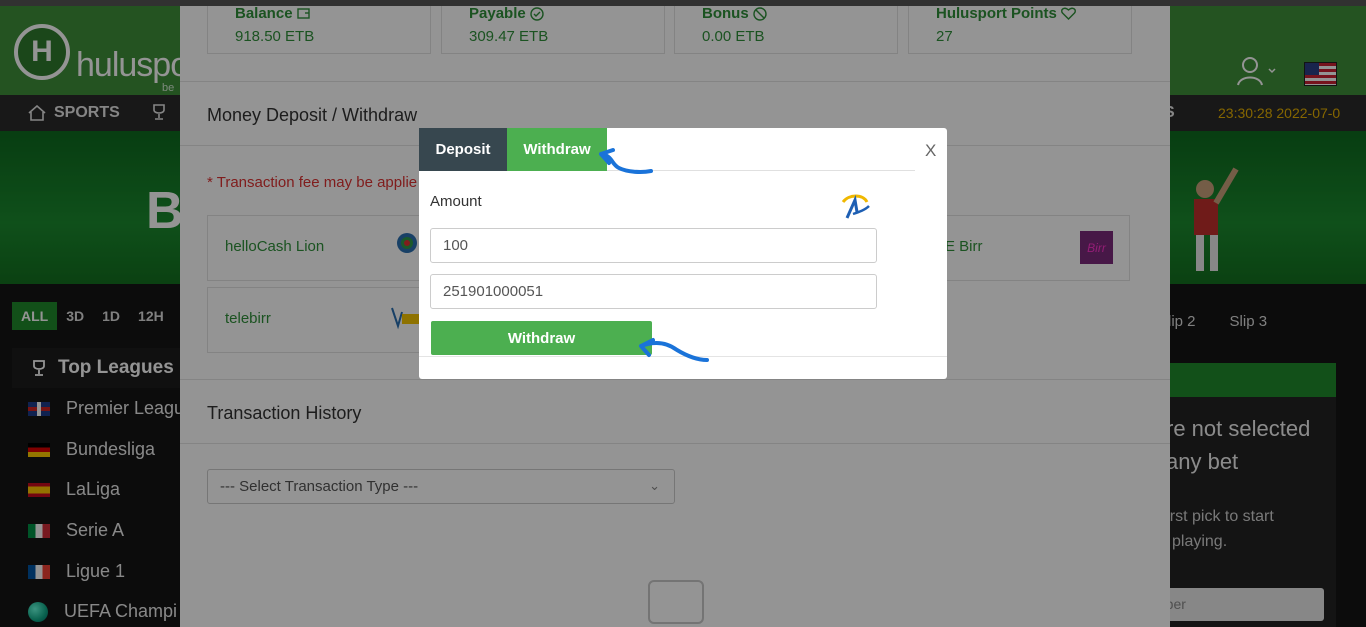  Describe the element at coordinates (557, 149) in the screenshot. I see `tab-withdraw: Withdraw` at that location.